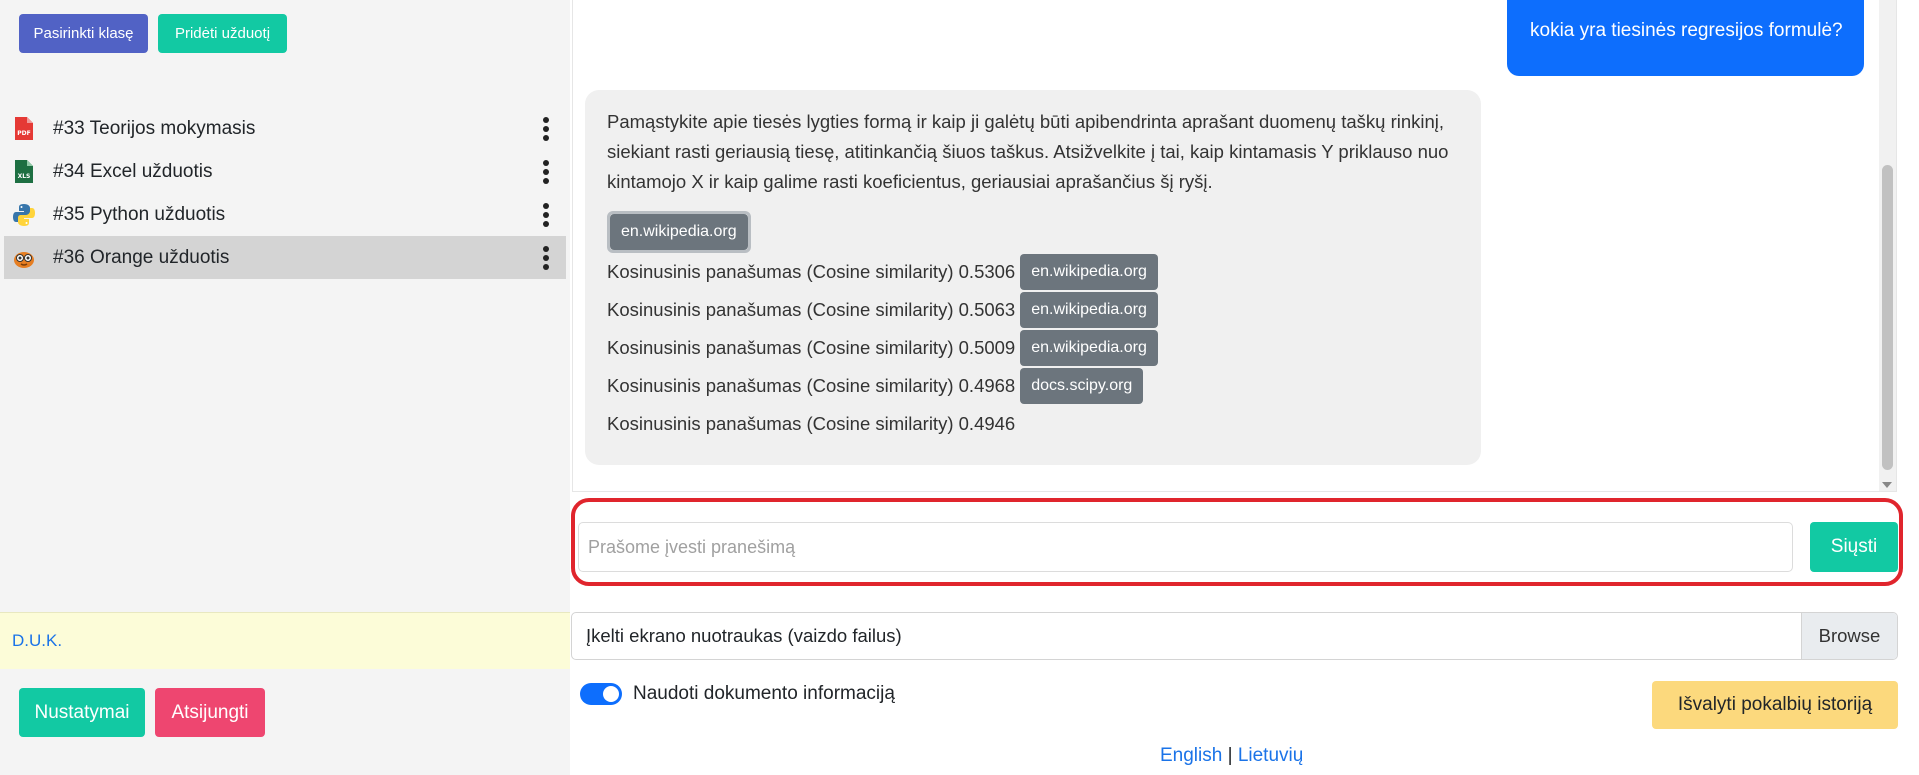  I want to click on language-switcher: English | Lietuvių, so click(1231, 756).